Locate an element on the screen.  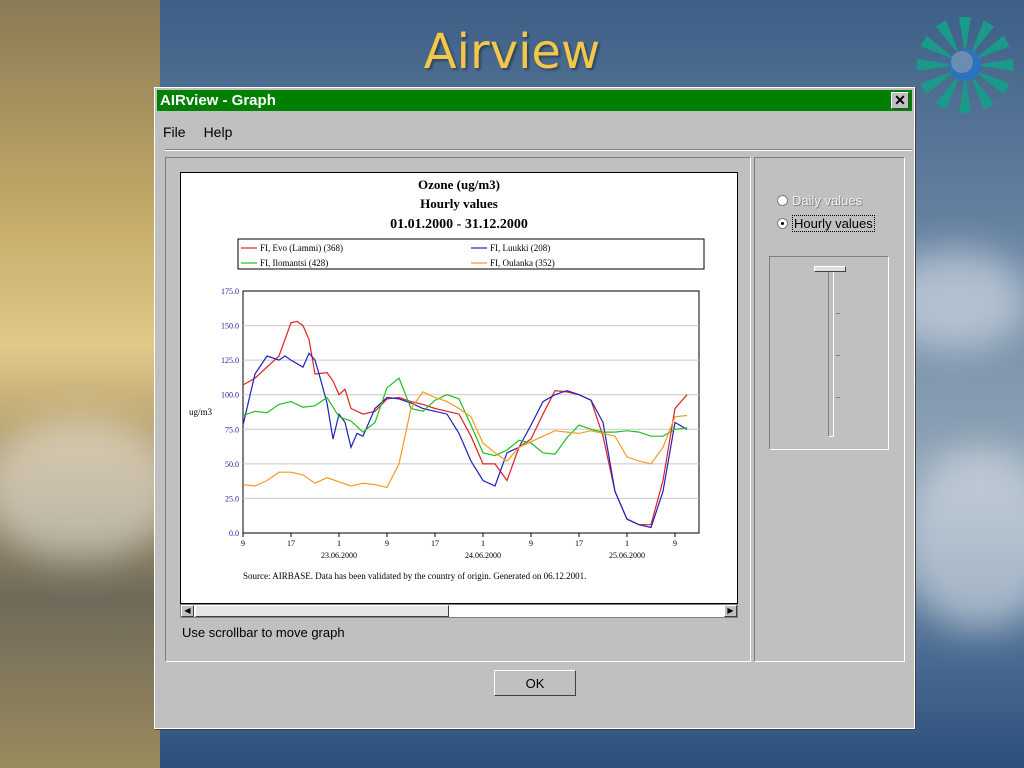
y-tick-label: 125.0 is located at coordinates (230, 360).